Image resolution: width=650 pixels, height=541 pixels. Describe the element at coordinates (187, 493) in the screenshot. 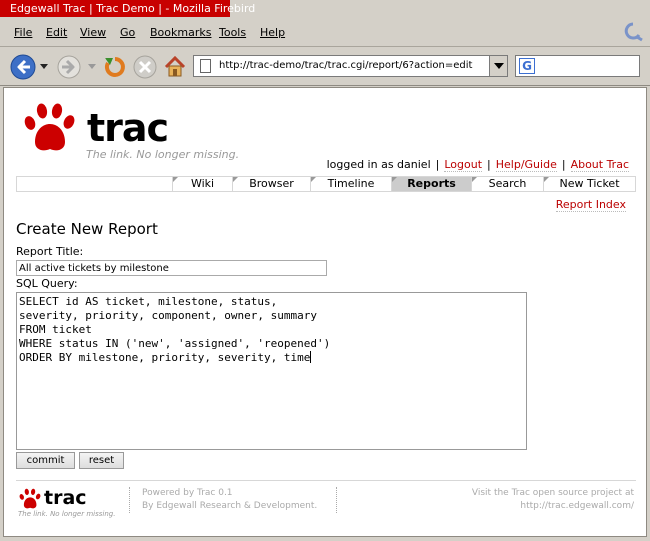

I see `powered-by-line: Powered by Trac 0.1` at that location.